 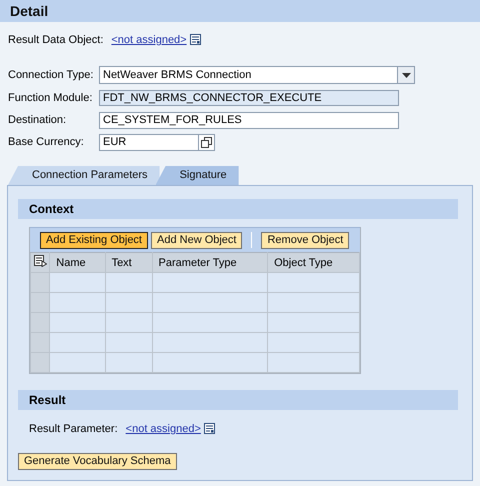 What do you see at coordinates (157, 142) in the screenshot?
I see `input-field: EUR` at bounding box center [157, 142].